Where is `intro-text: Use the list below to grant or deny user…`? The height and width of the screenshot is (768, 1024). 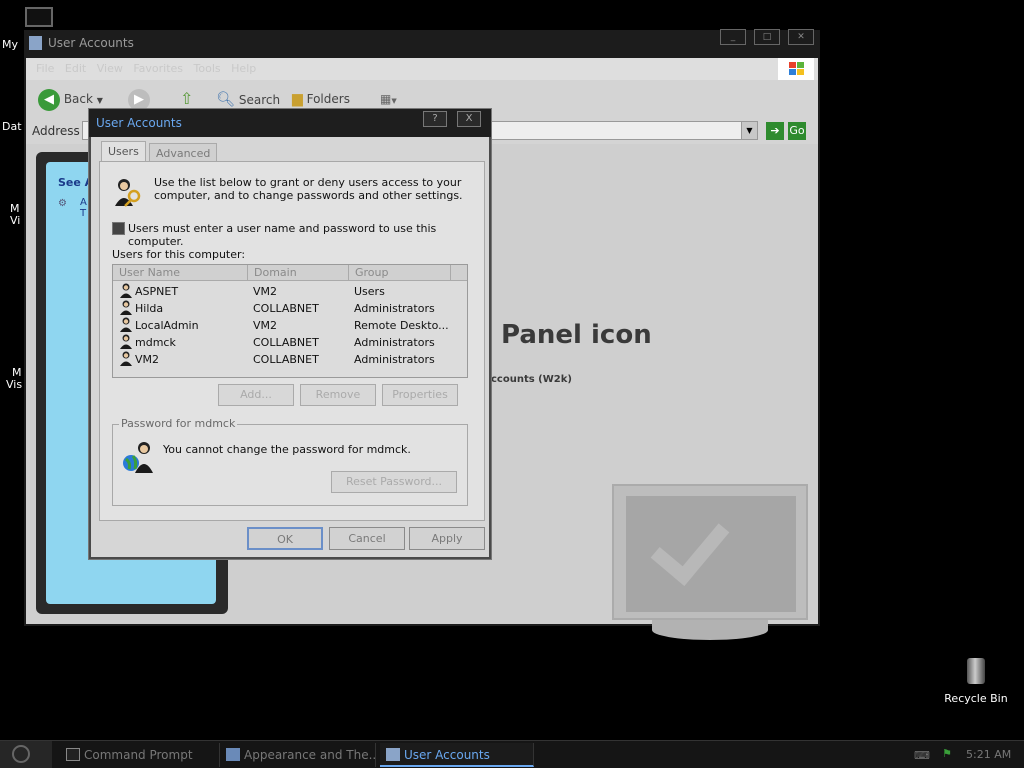
intro-text: Use the list below to grant or deny user… is located at coordinates (308, 189).